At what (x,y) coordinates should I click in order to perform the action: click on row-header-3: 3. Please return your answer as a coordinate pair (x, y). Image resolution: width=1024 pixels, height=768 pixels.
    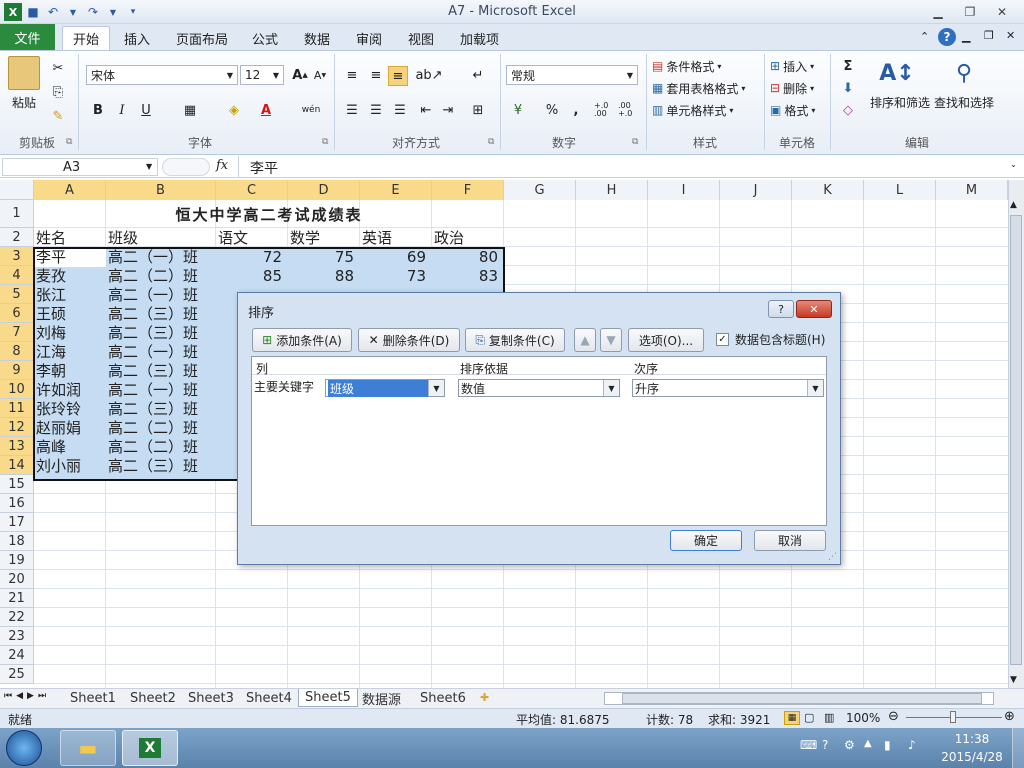
    Looking at the image, I should click on (17, 256).